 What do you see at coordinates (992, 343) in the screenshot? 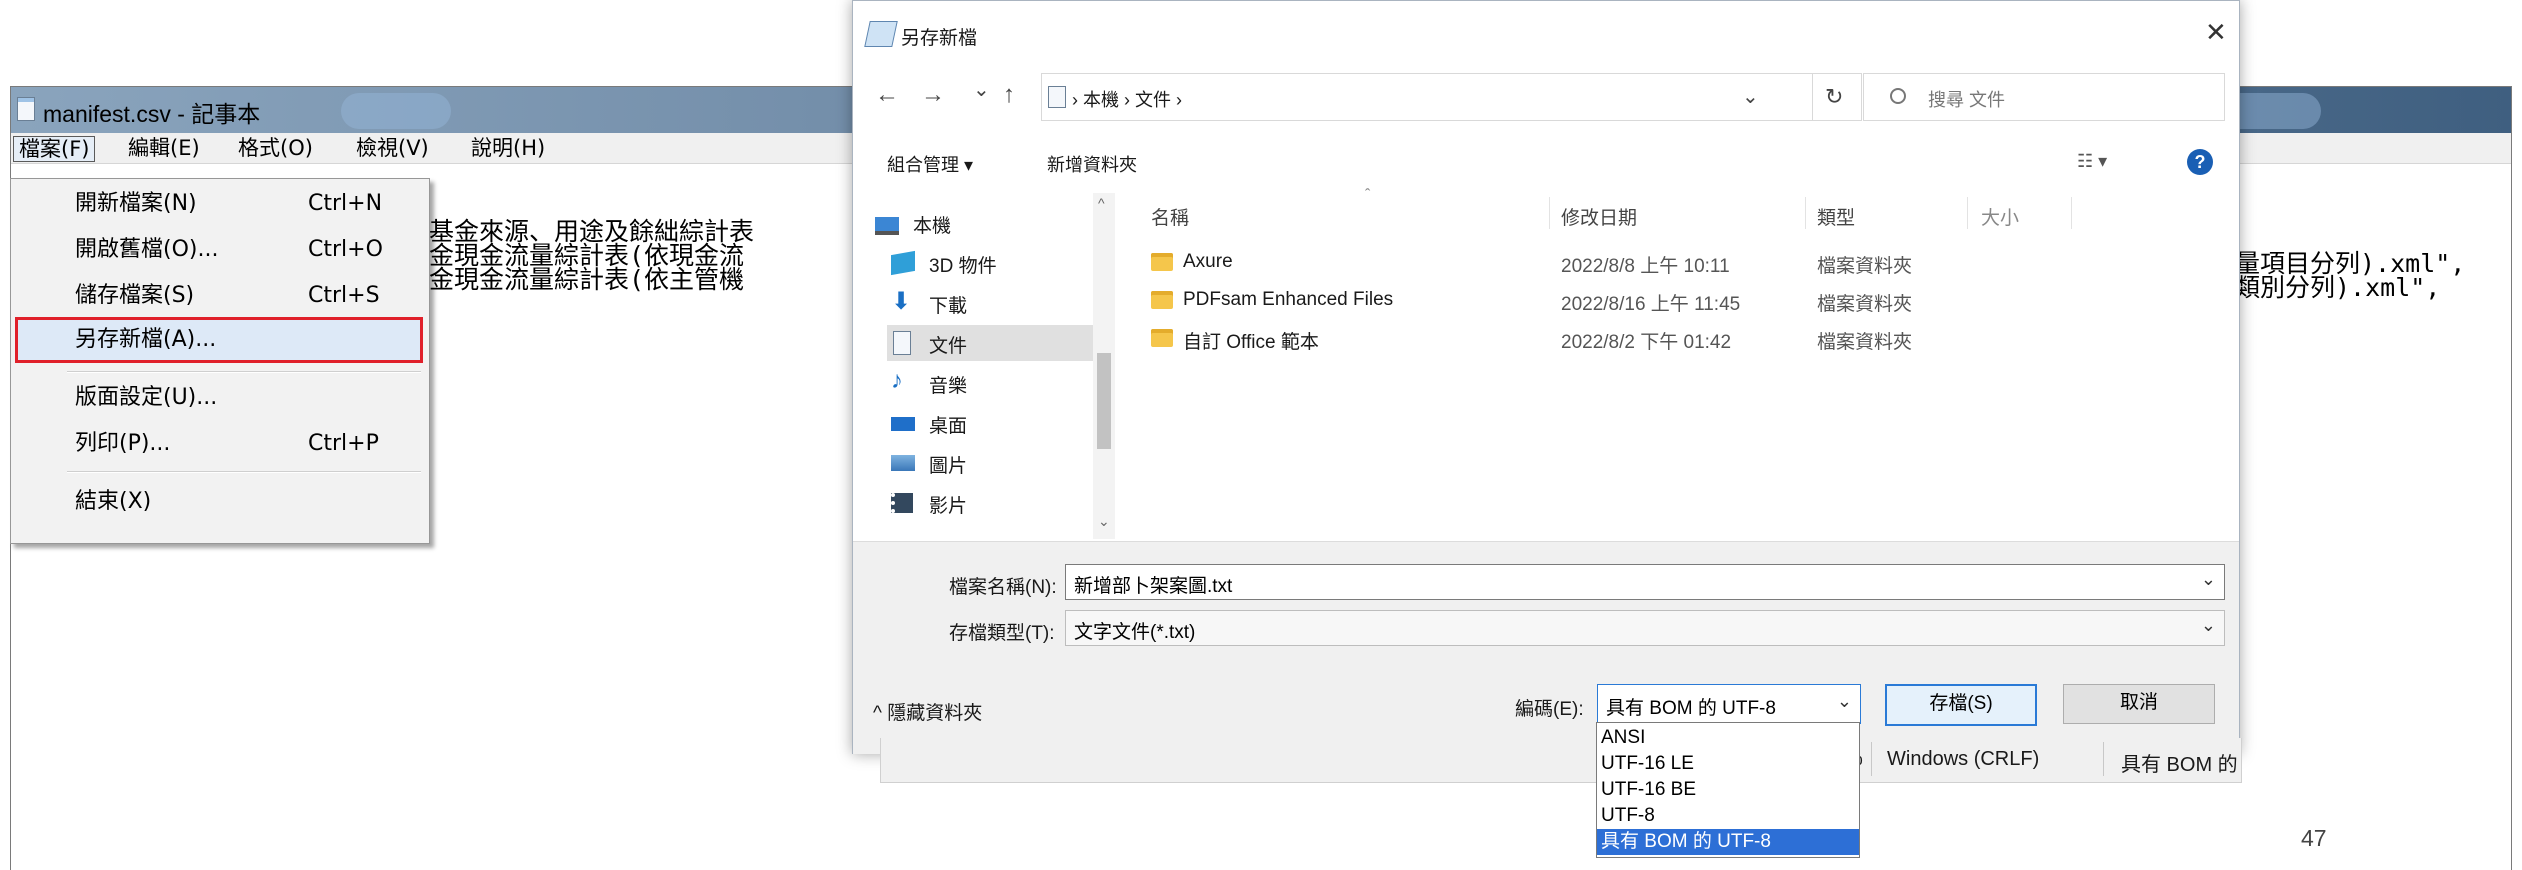
I see `tree-item-documents: 文件` at bounding box center [992, 343].